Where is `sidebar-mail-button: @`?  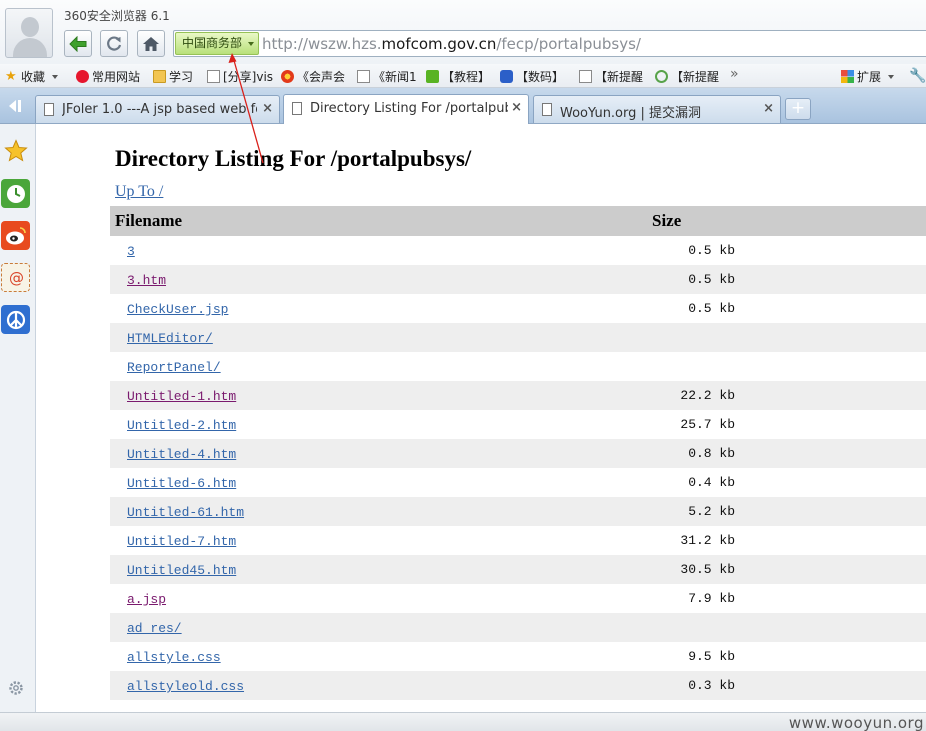
sidebar-mail-button: @ is located at coordinates (15, 277).